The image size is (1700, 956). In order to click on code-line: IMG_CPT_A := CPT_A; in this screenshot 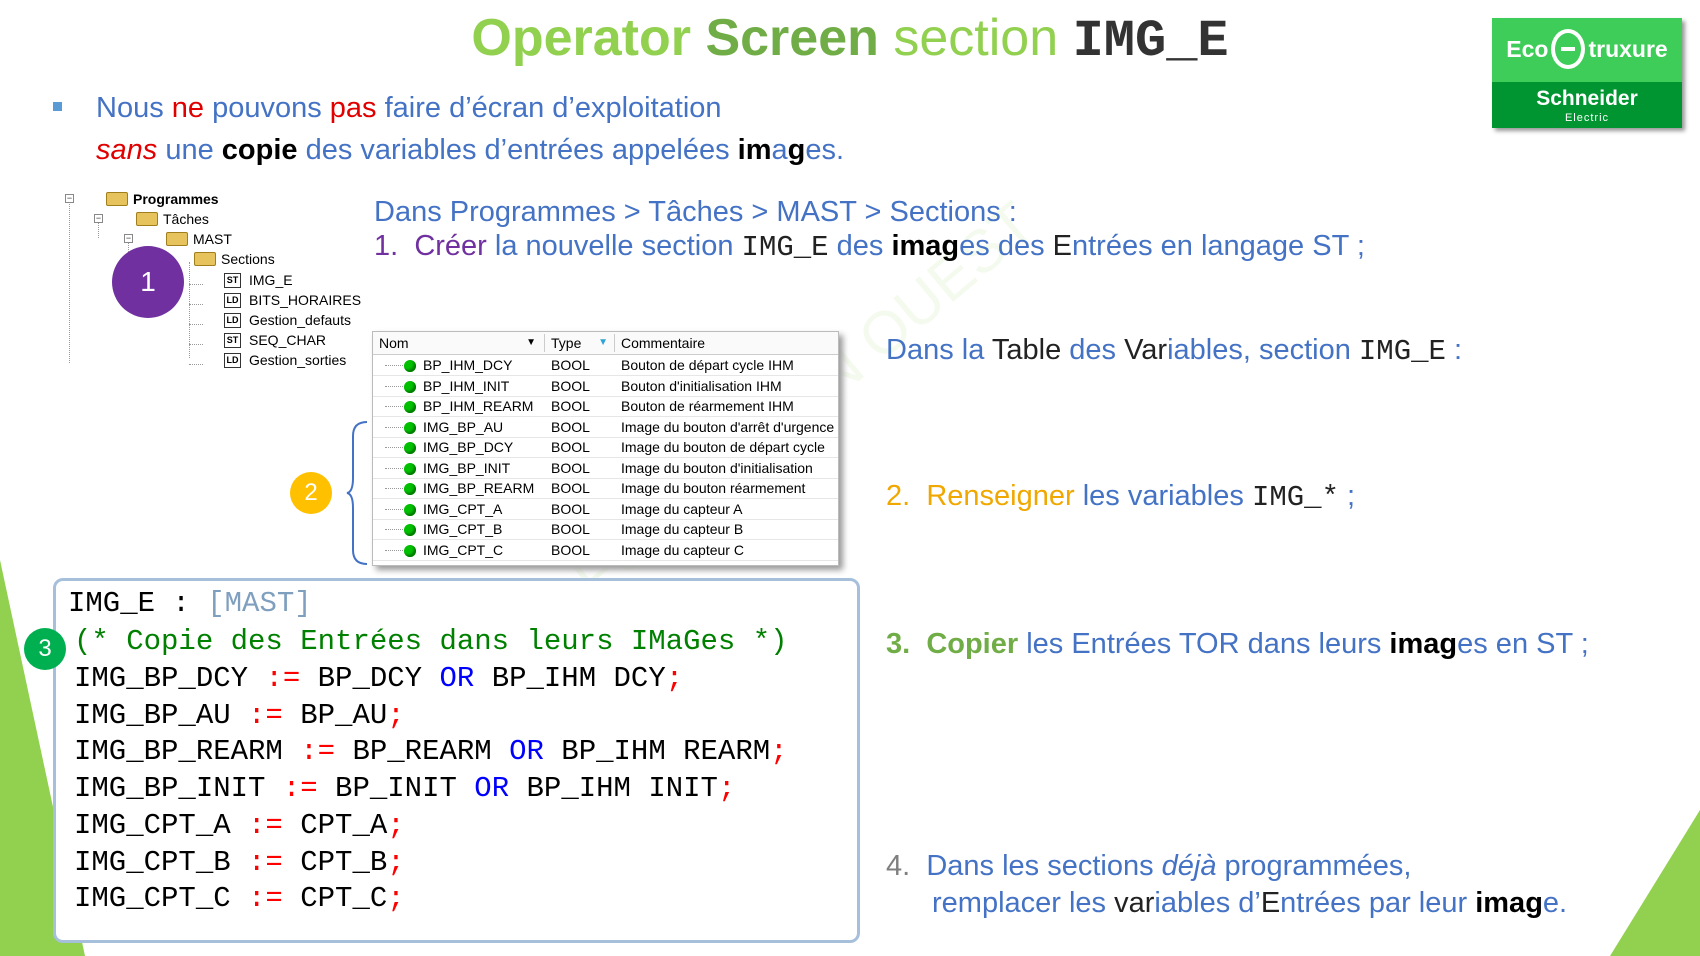, I will do `click(239, 825)`.